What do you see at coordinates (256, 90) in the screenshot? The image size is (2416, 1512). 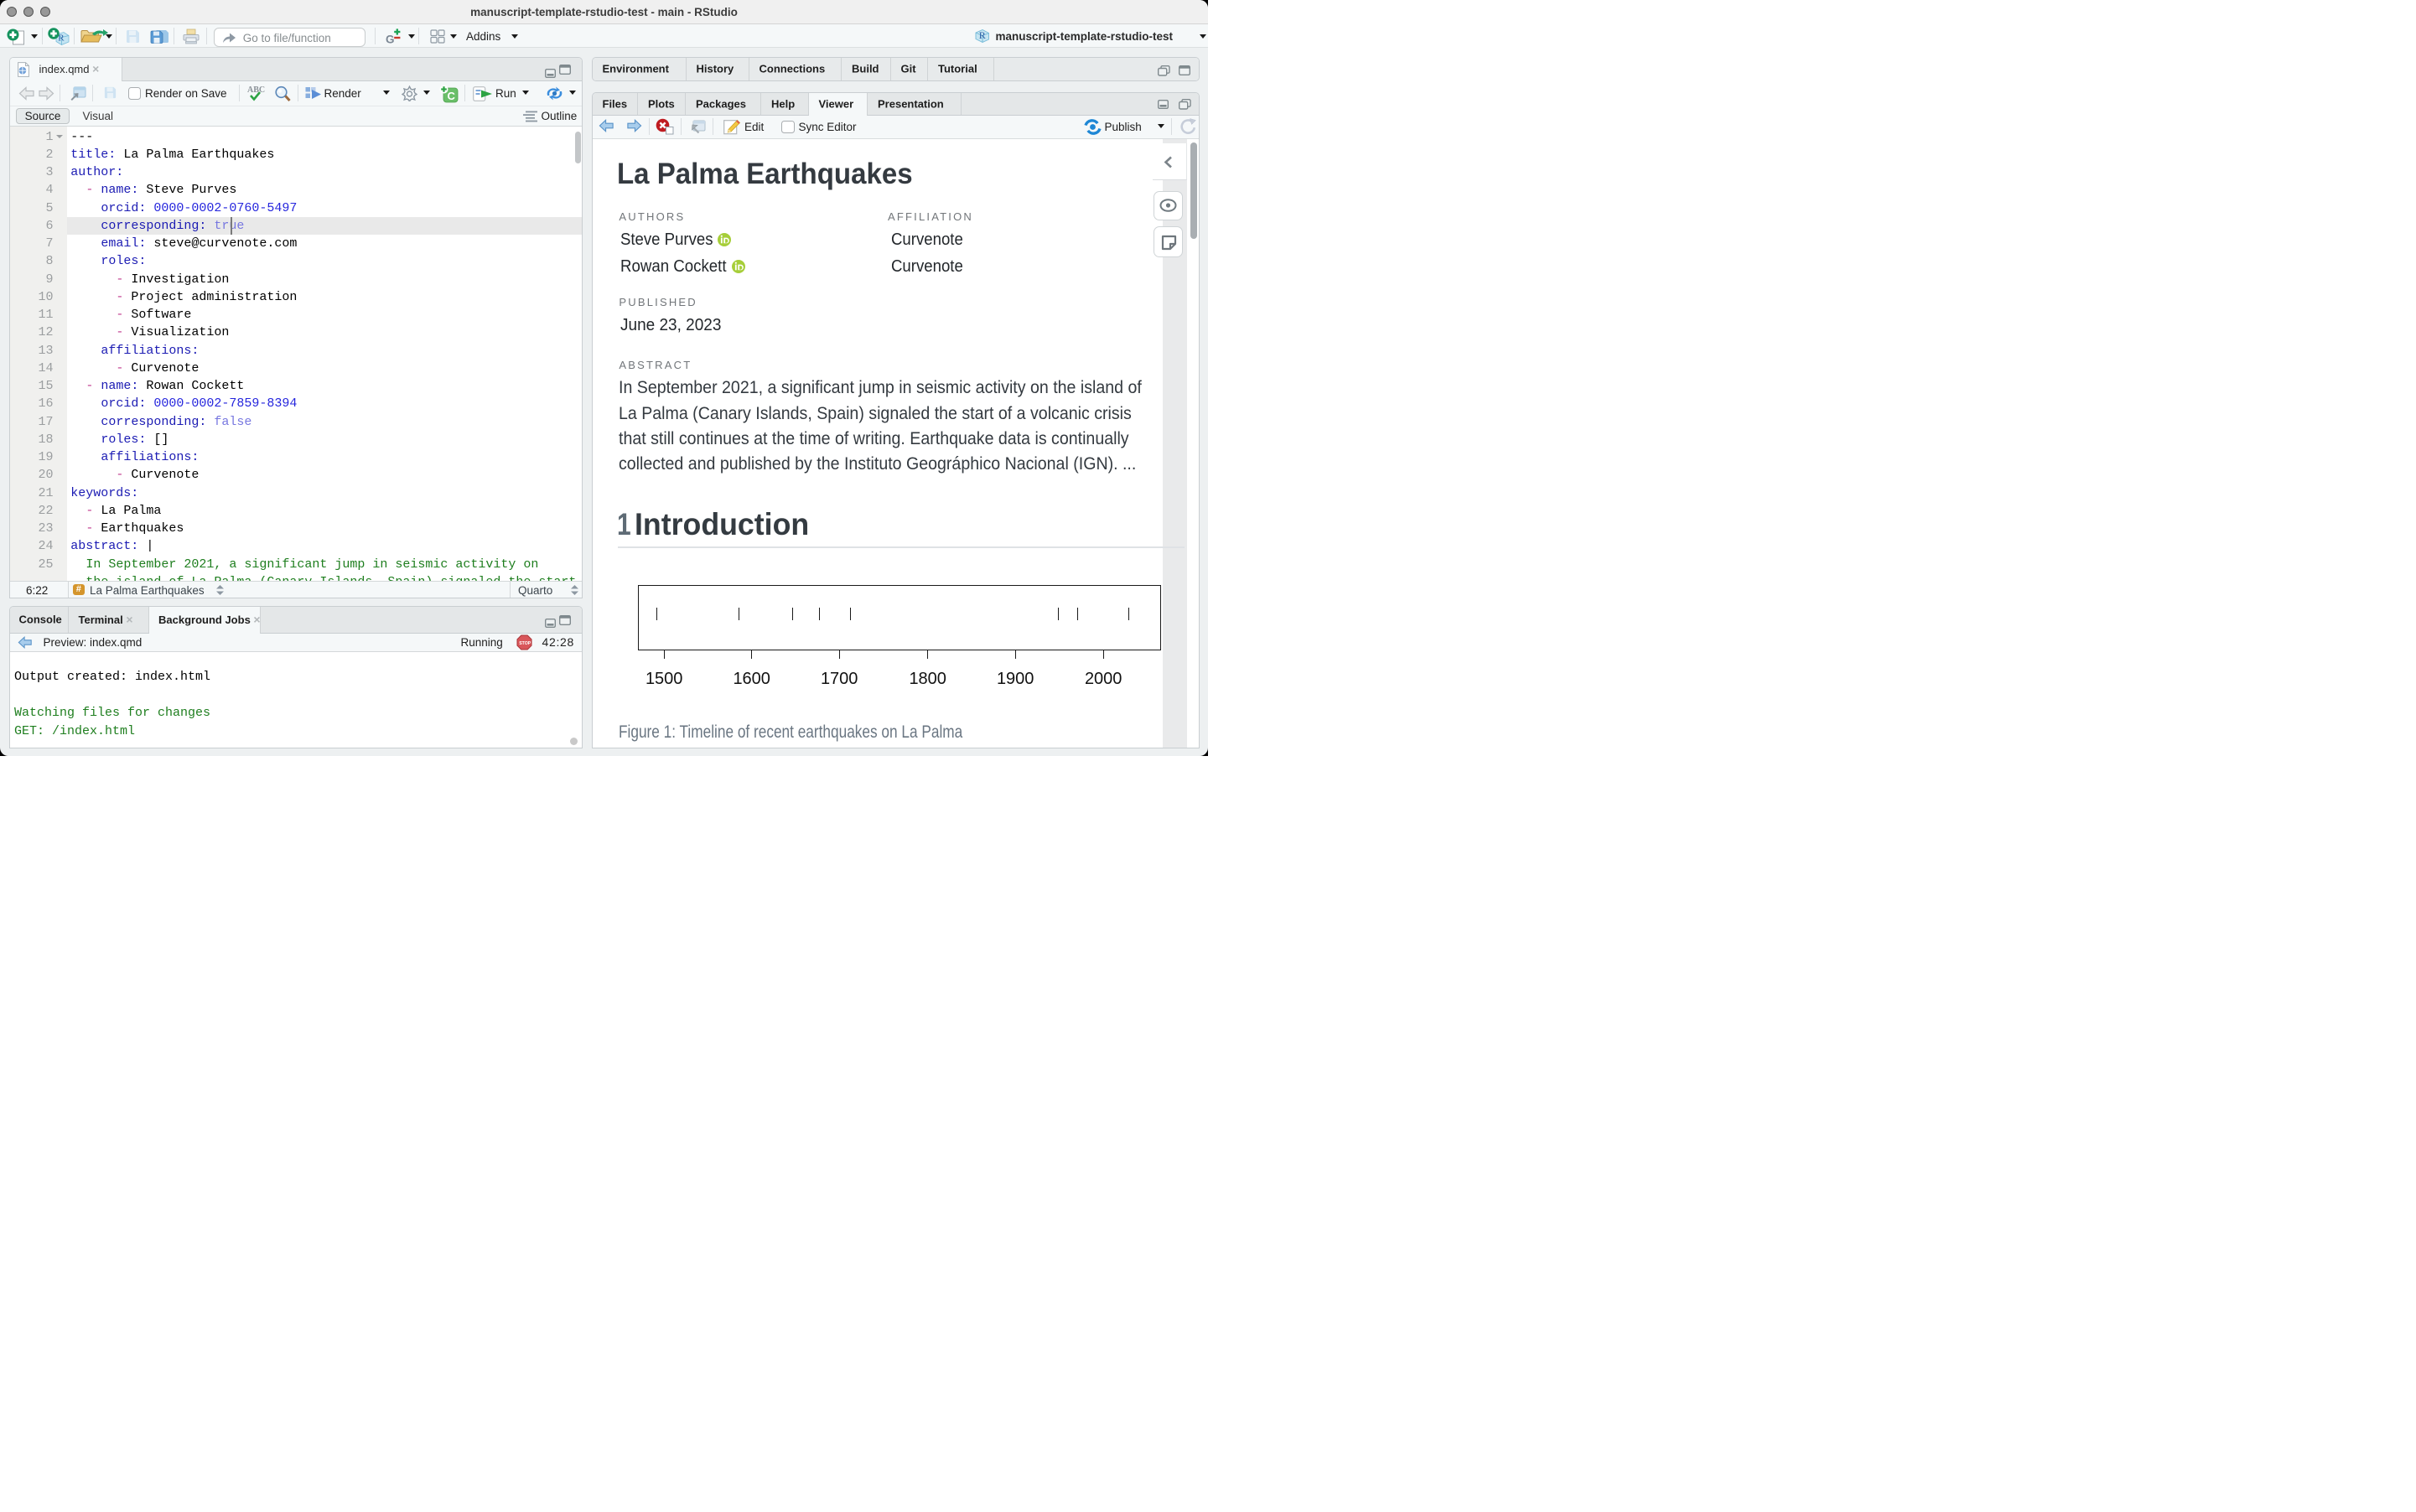 I see `svg-text: ABC` at bounding box center [256, 90].